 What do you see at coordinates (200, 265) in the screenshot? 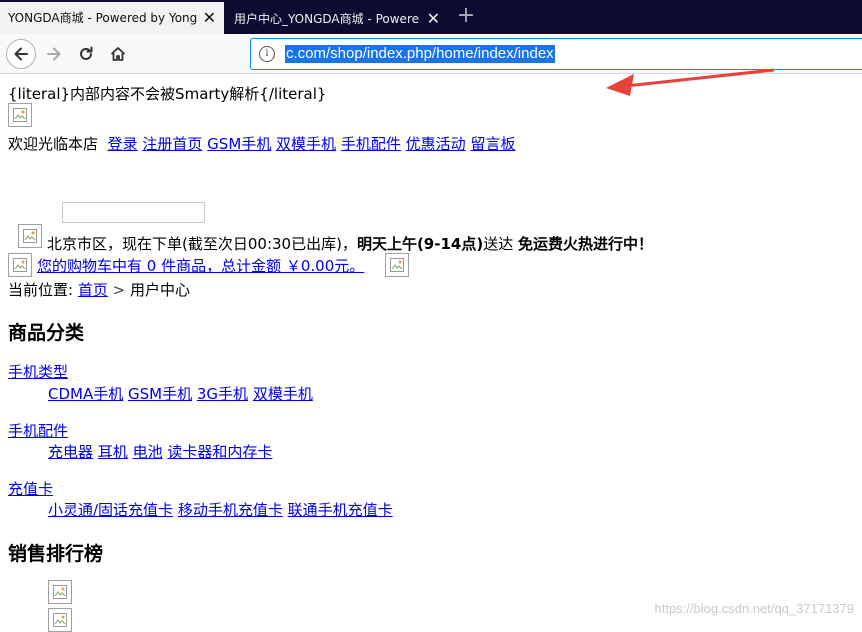
I see `cart-summary-link: 您的购物车中有 0 件商品，总计金额 ￥0.00元。` at bounding box center [200, 265].